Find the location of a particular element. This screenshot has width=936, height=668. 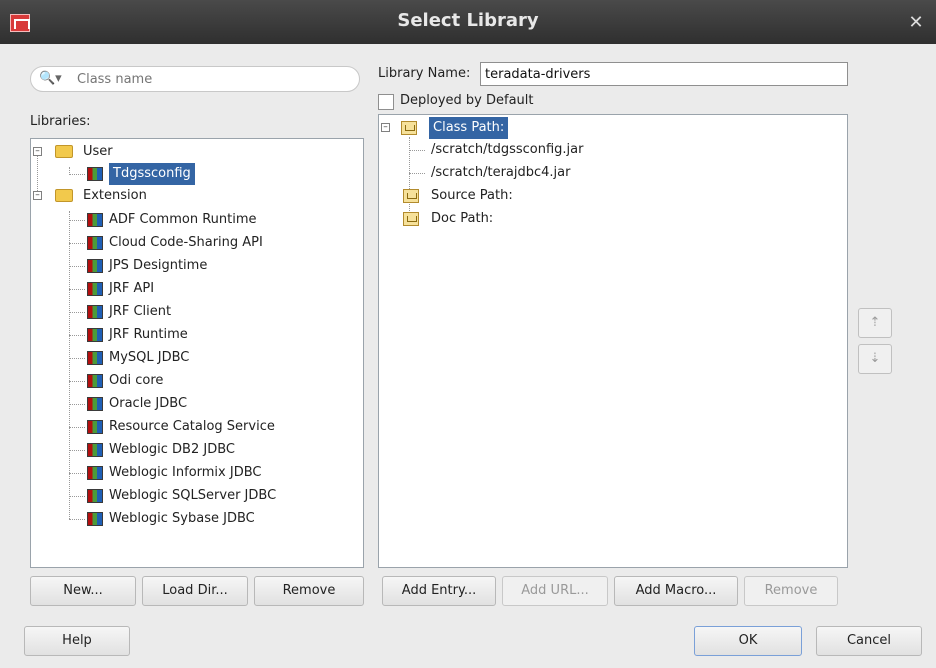

tree-node-label-selected: Class Path: is located at coordinates (469, 128).